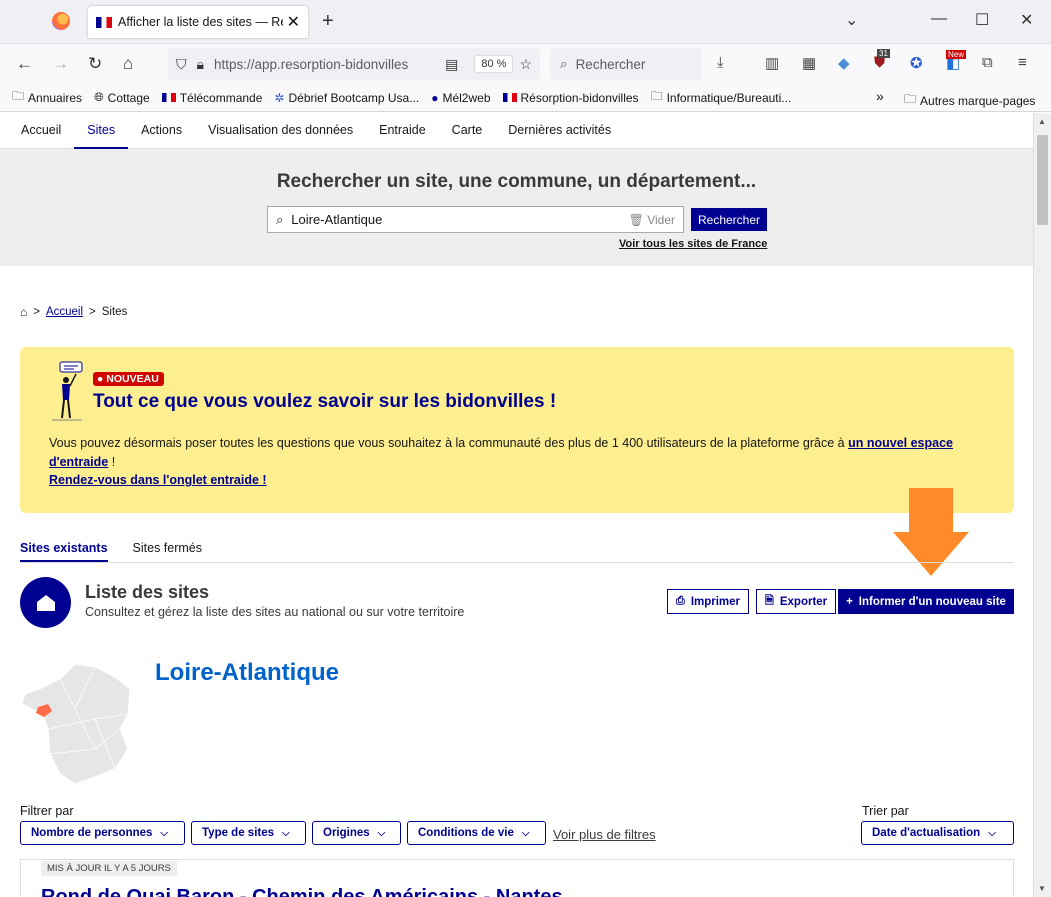 The height and width of the screenshot is (897, 1051). What do you see at coordinates (1042, 121) in the screenshot?
I see `scroll-up-icon: ▲` at bounding box center [1042, 121].